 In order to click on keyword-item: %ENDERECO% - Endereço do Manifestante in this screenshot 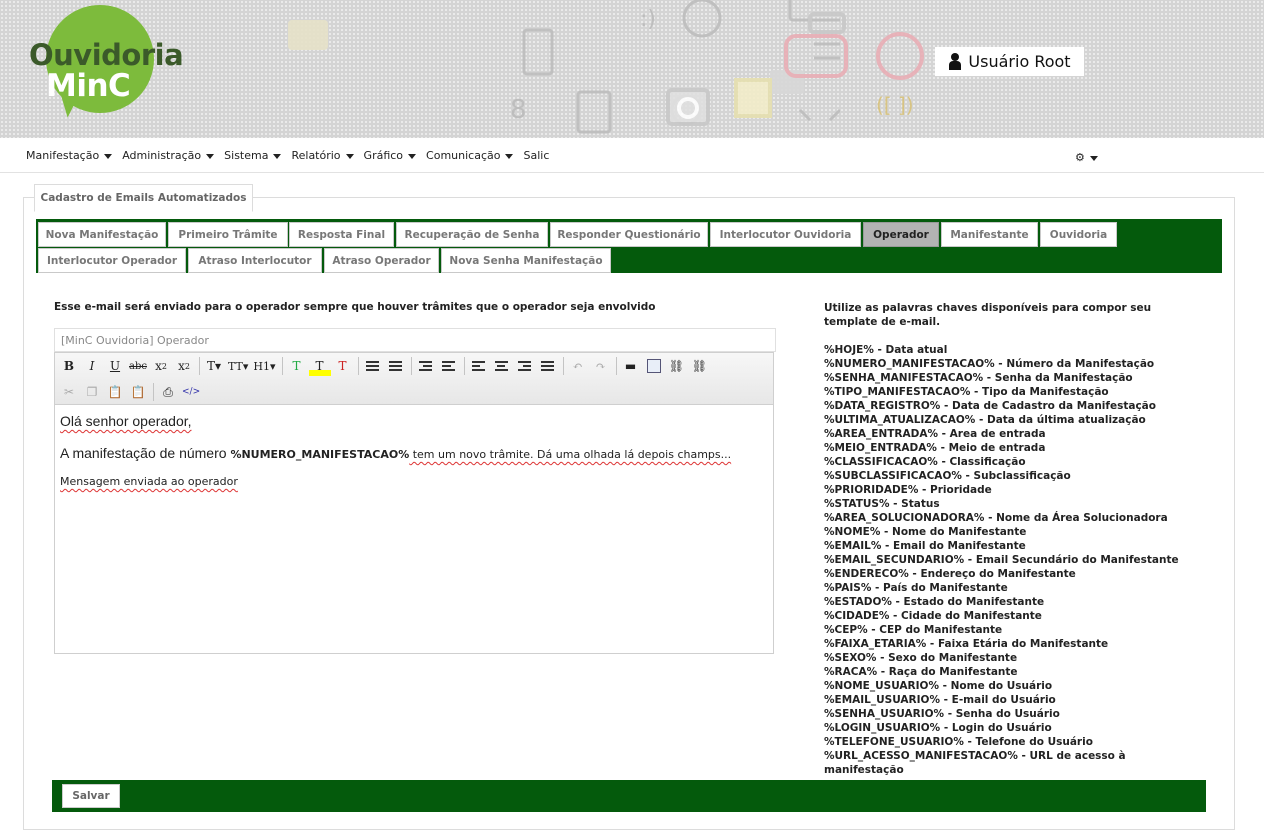, I will do `click(950, 574)`.